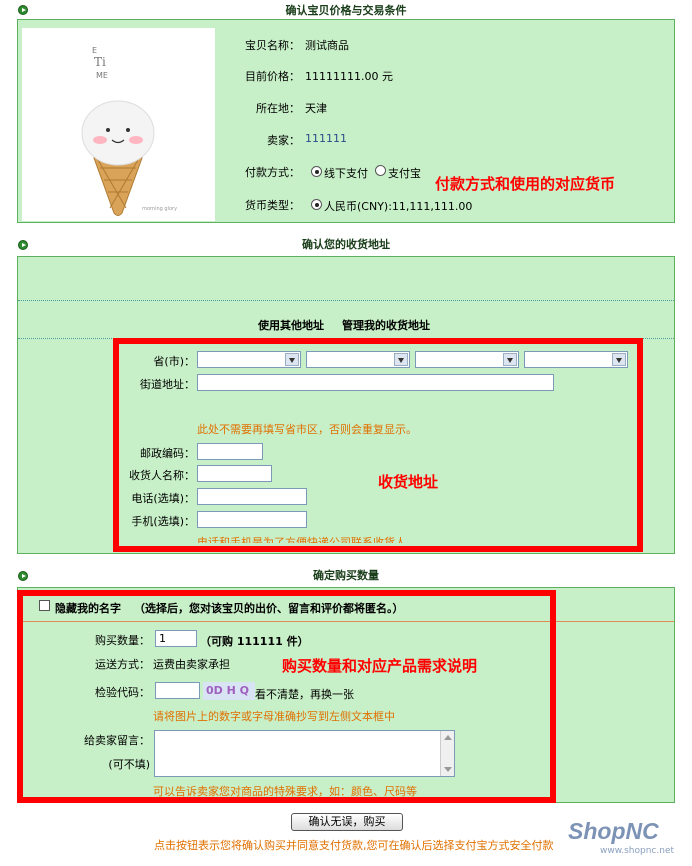 This screenshot has width=692, height=866. I want to click on section-title-price: 确认宝贝价格与交易条件, so click(346, 10).